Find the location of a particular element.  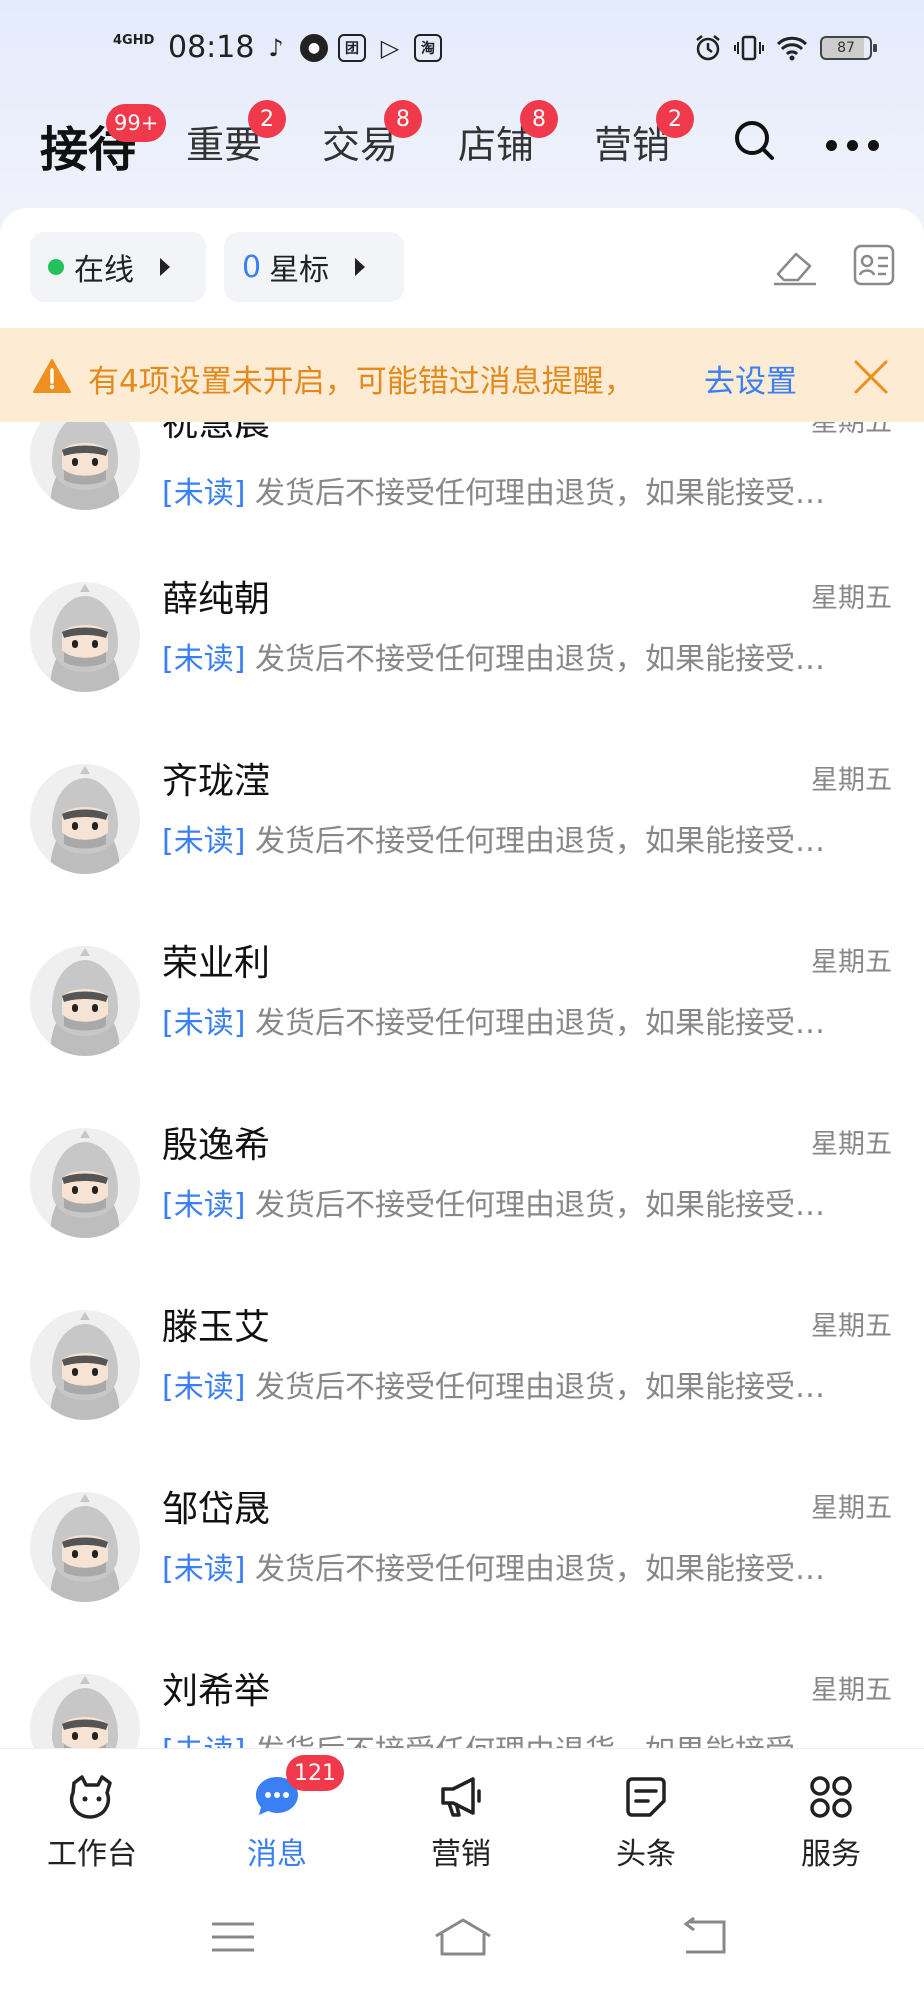

tiktok-icon: ♪ is located at coordinates (276, 48).